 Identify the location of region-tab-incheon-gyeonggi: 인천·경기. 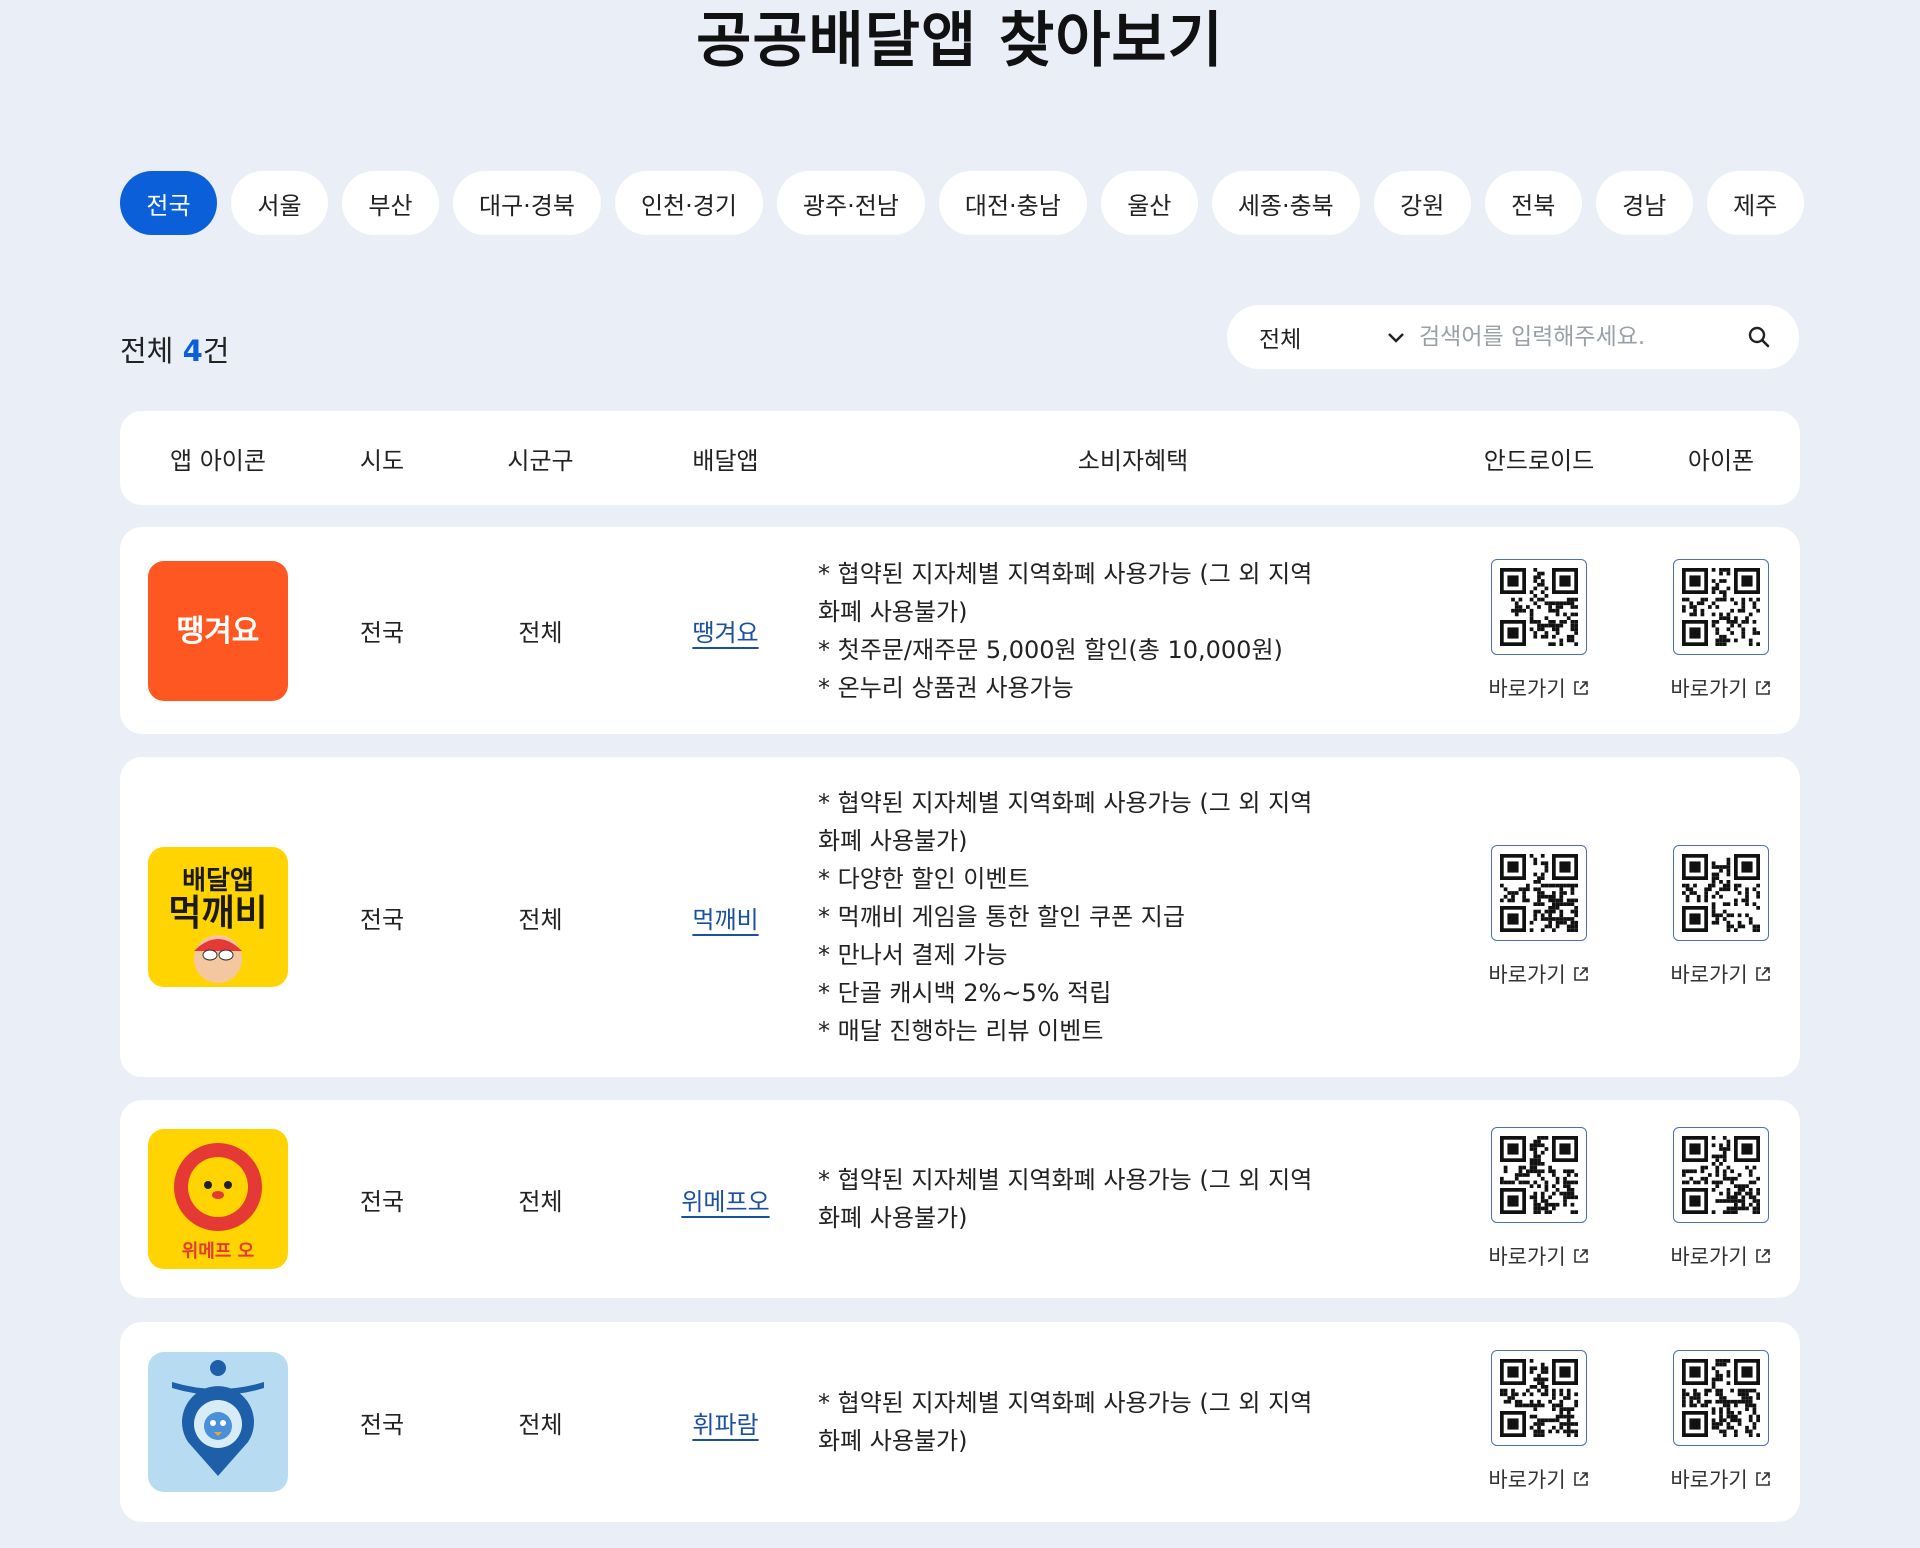
(688, 203).